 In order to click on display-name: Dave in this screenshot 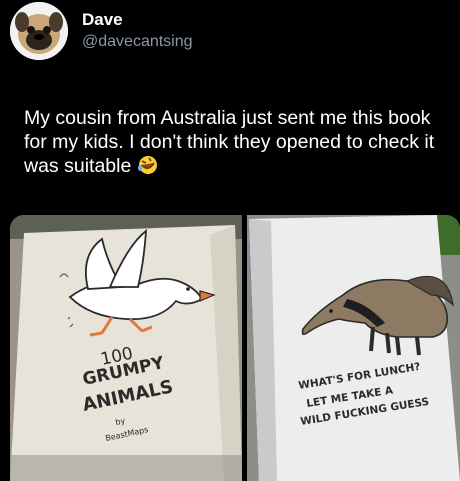, I will do `click(102, 20)`.